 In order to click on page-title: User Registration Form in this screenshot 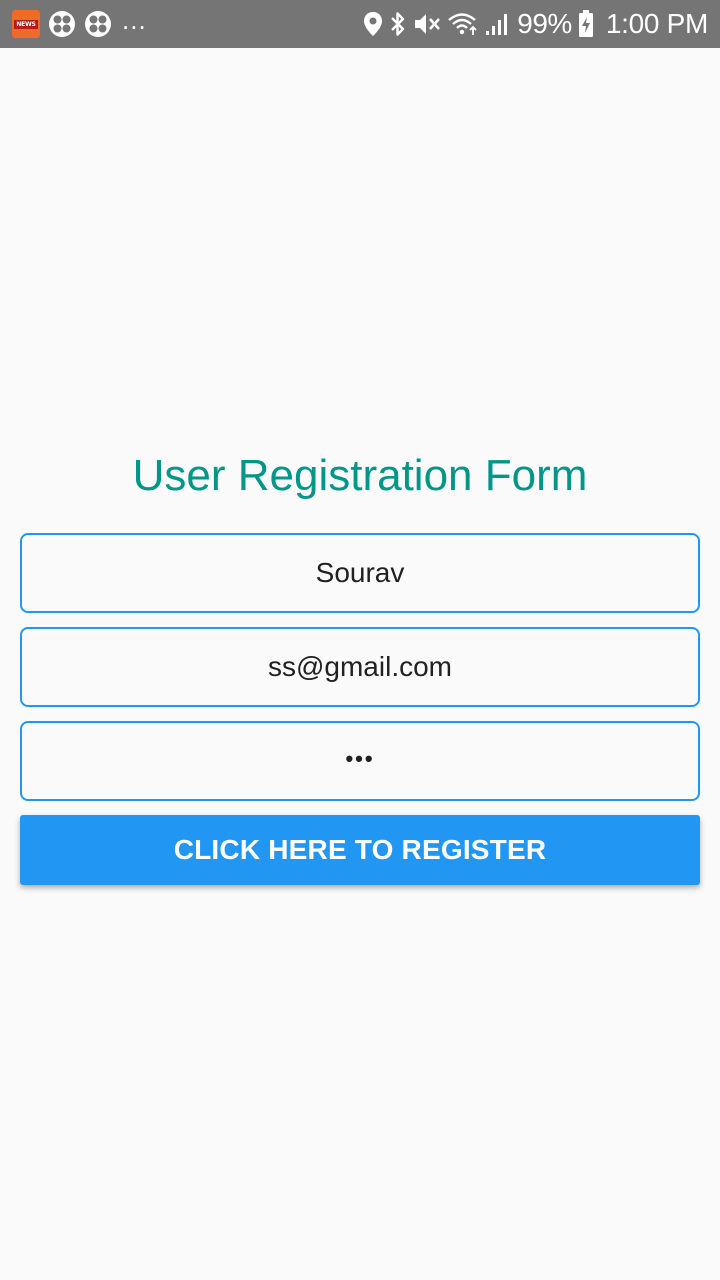, I will do `click(360, 475)`.